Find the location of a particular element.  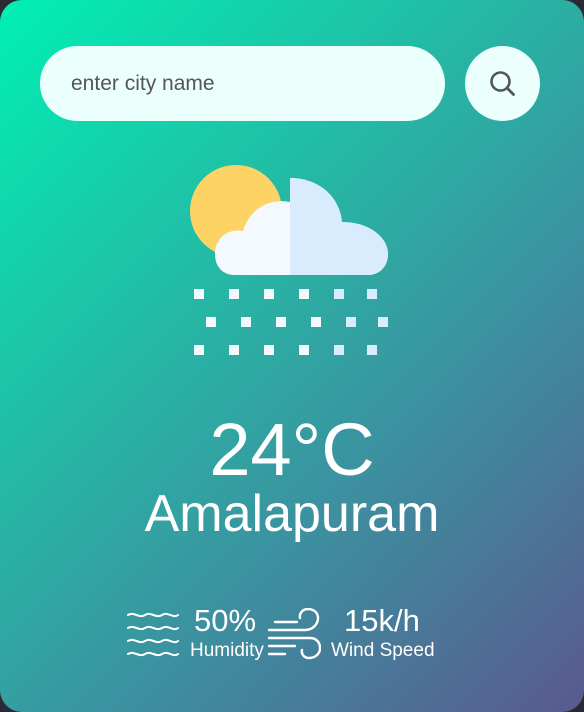

search-icon is located at coordinates (502, 83).